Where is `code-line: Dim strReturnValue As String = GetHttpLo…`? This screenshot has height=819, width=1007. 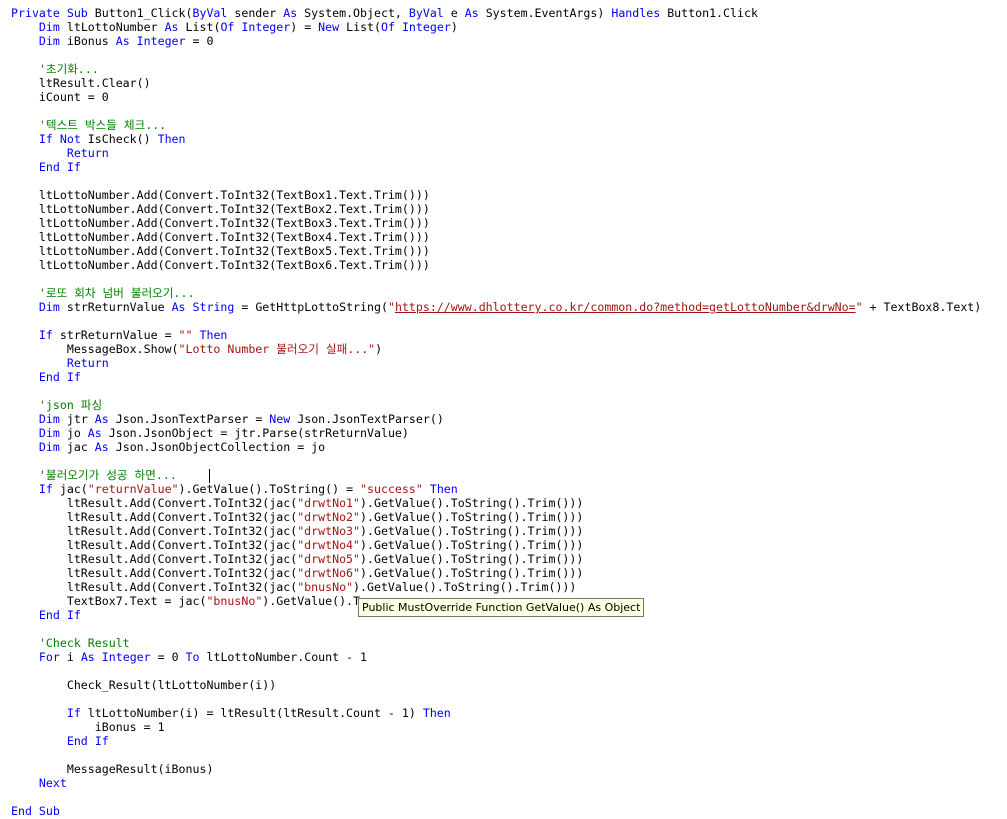 code-line: Dim strReturnValue As String = GetHttpLo… is located at coordinates (496, 307).